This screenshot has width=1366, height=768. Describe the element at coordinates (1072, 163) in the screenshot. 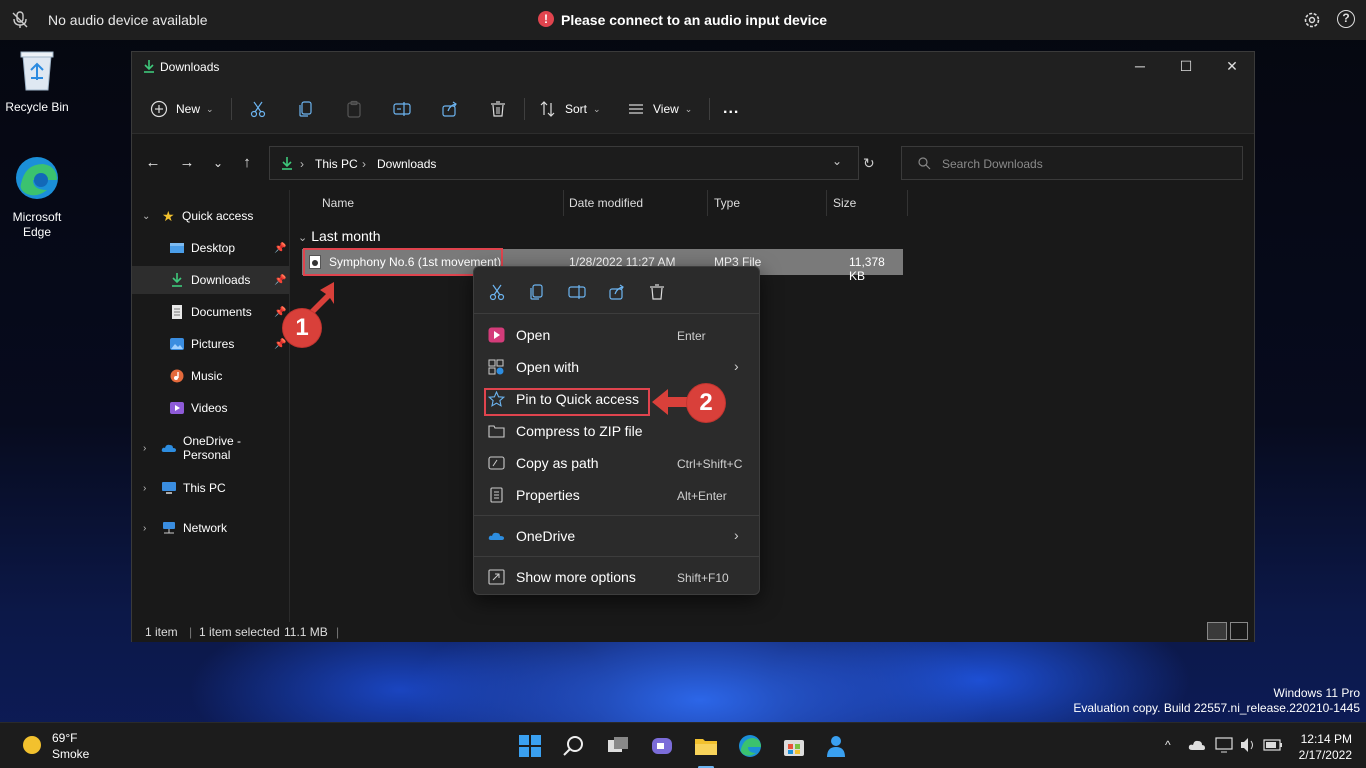

I see `search-box: Search Downloads` at that location.